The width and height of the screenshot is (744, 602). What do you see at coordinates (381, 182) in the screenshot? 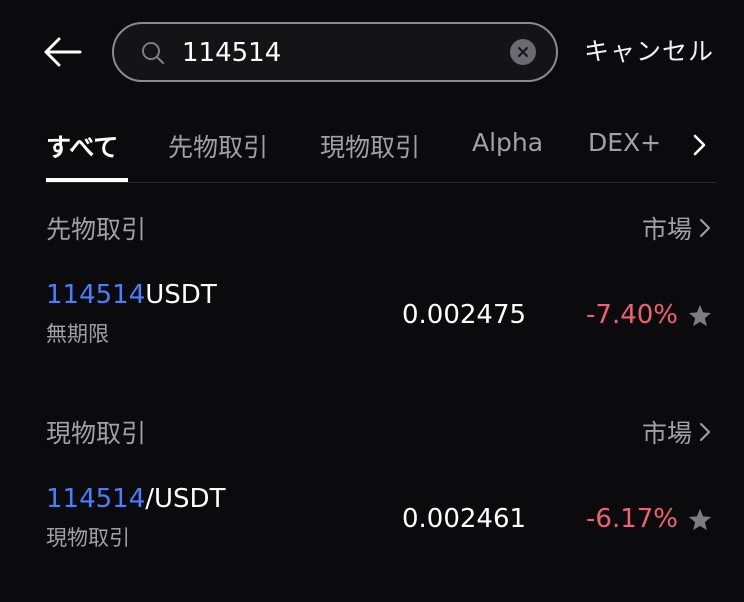
I see `tabs-divider` at bounding box center [381, 182].